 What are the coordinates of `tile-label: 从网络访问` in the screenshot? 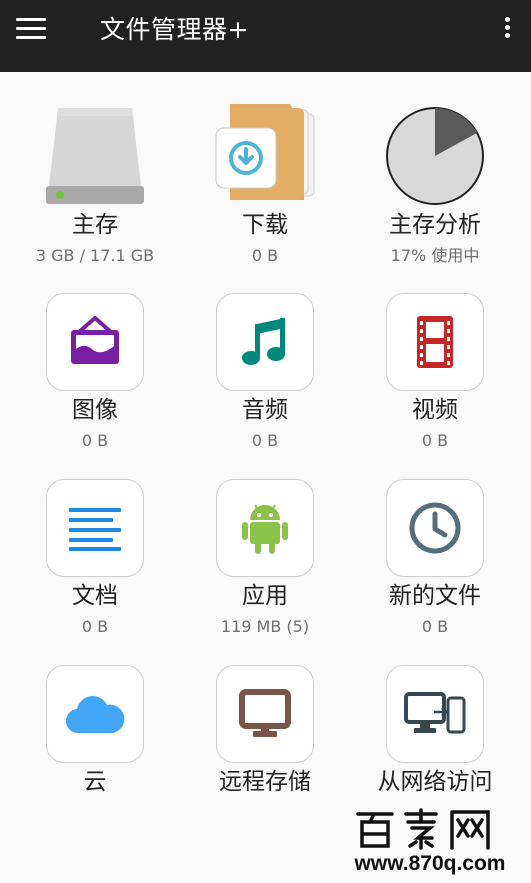 It's located at (435, 782).